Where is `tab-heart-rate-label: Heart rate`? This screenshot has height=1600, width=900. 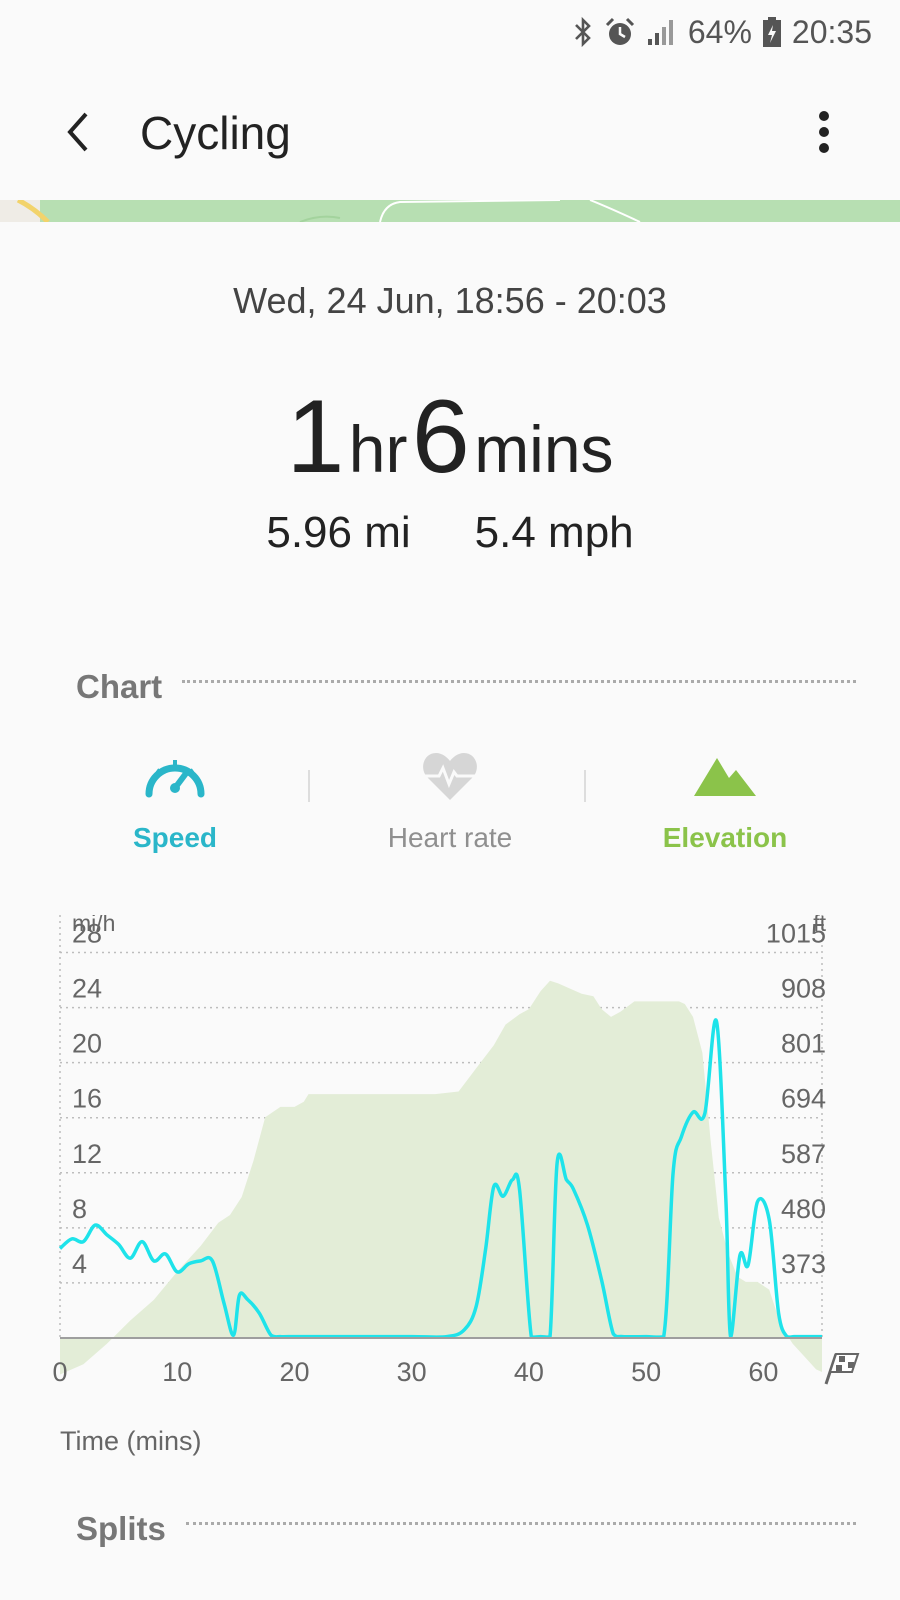 tab-heart-rate-label: Heart rate is located at coordinates (450, 837).